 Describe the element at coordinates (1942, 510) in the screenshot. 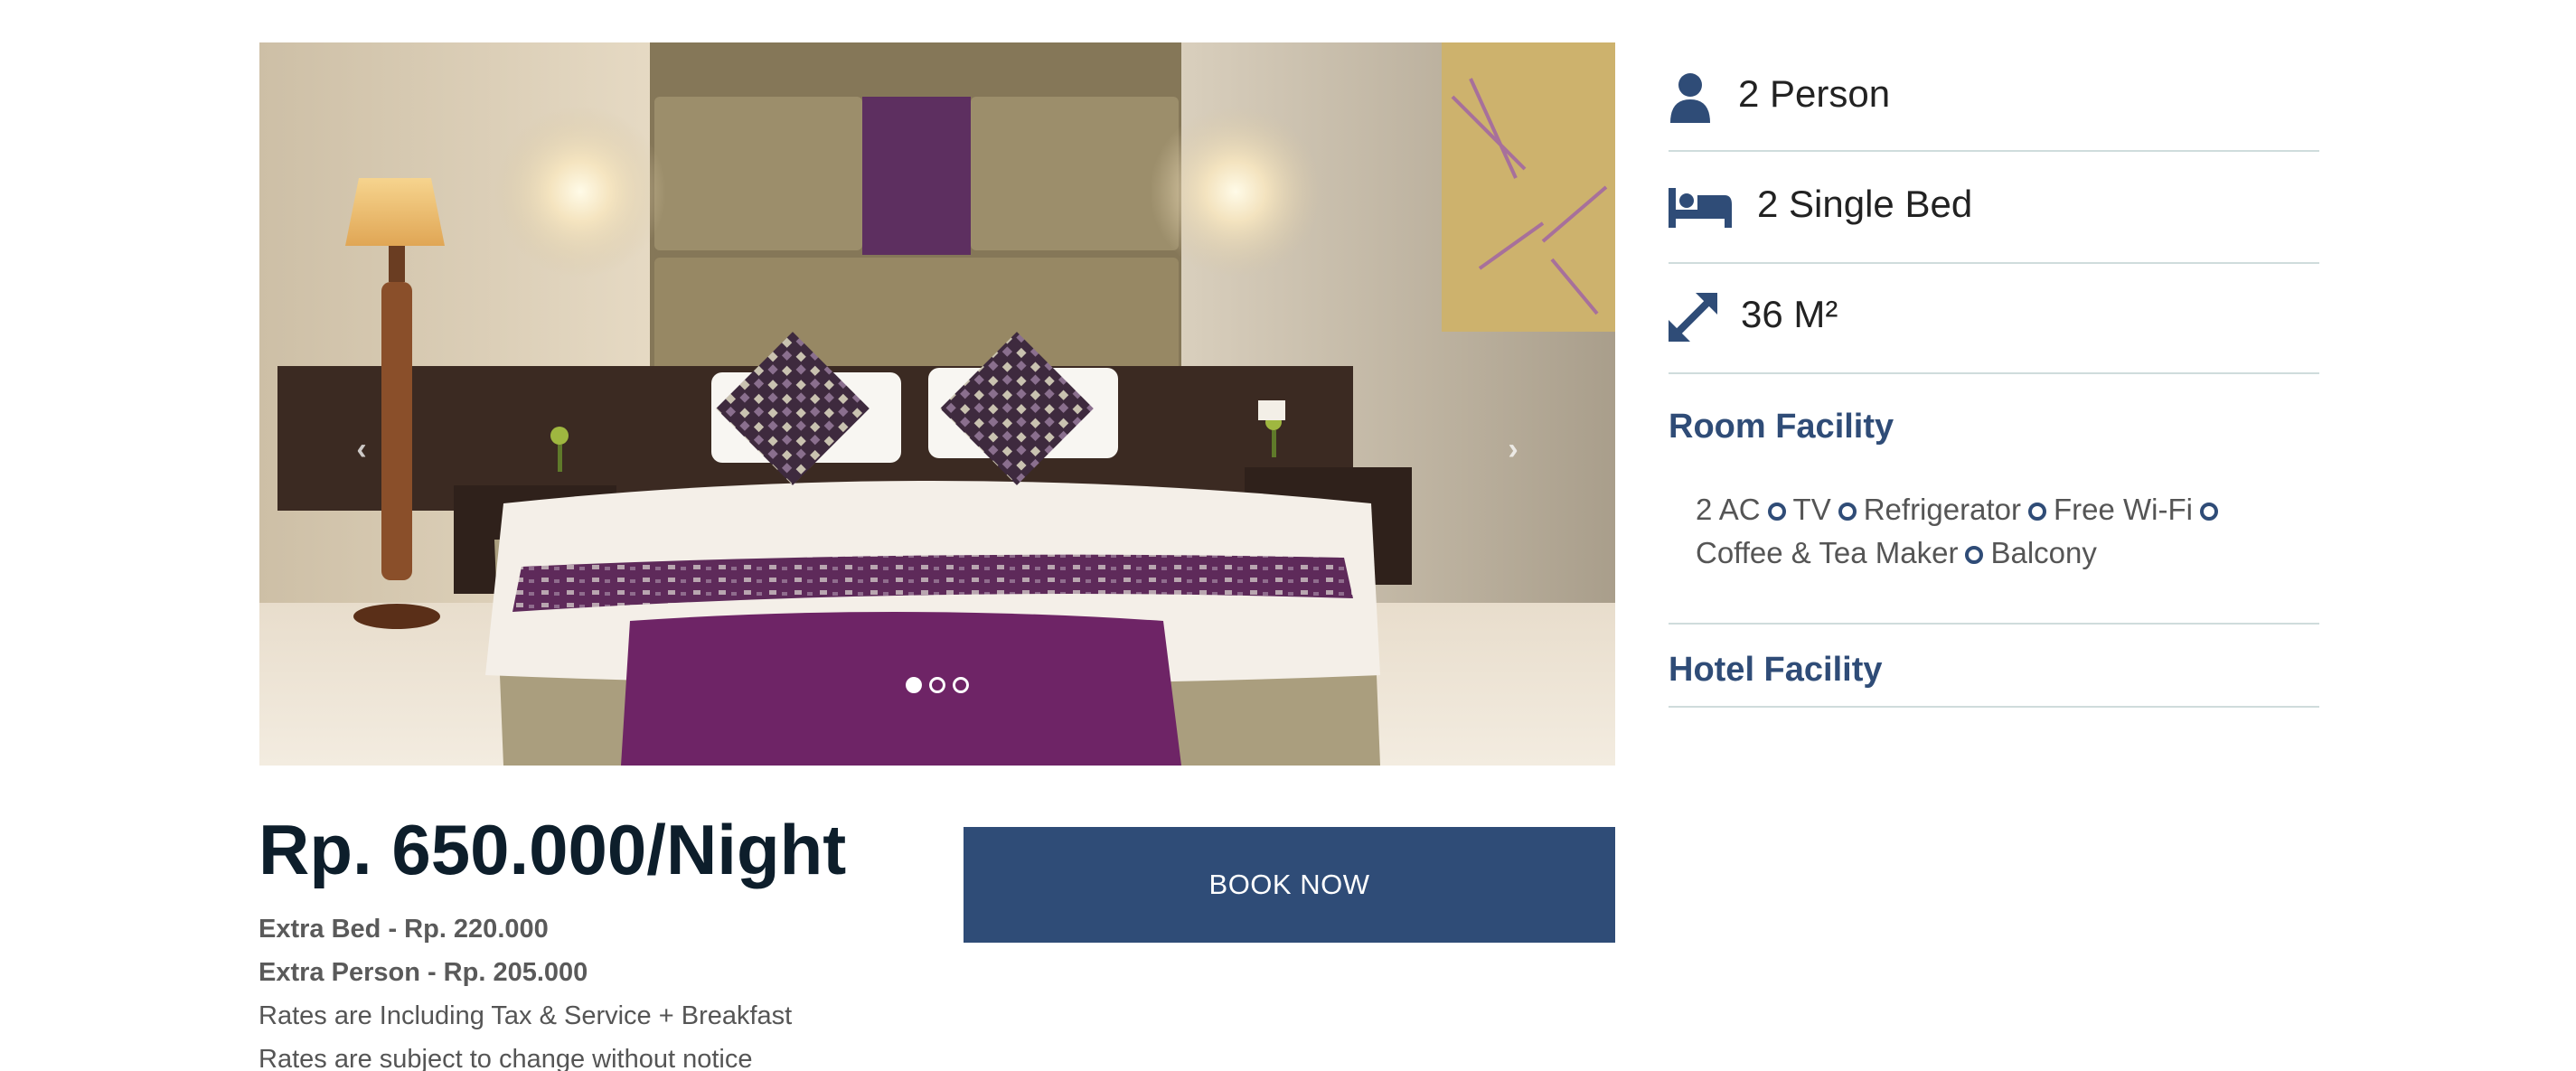

I see `facility-item: Refrigerator` at that location.